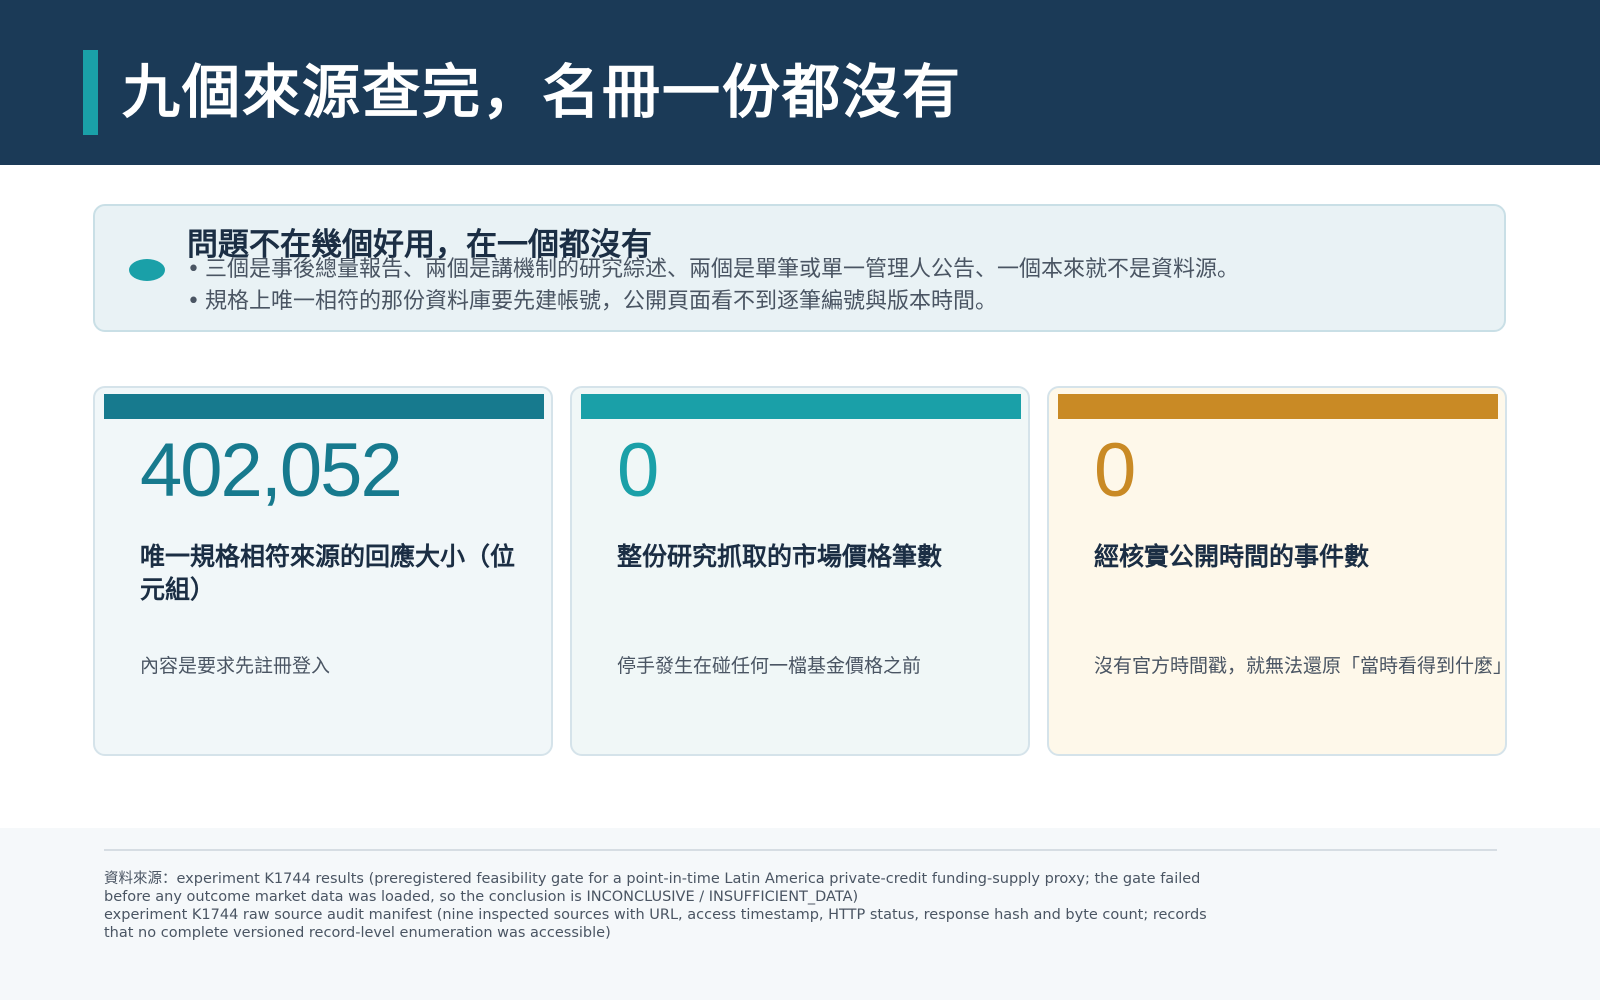  I want to click on stat-note: 停手發生在碰任何一檔基金價格之前, so click(769, 666).